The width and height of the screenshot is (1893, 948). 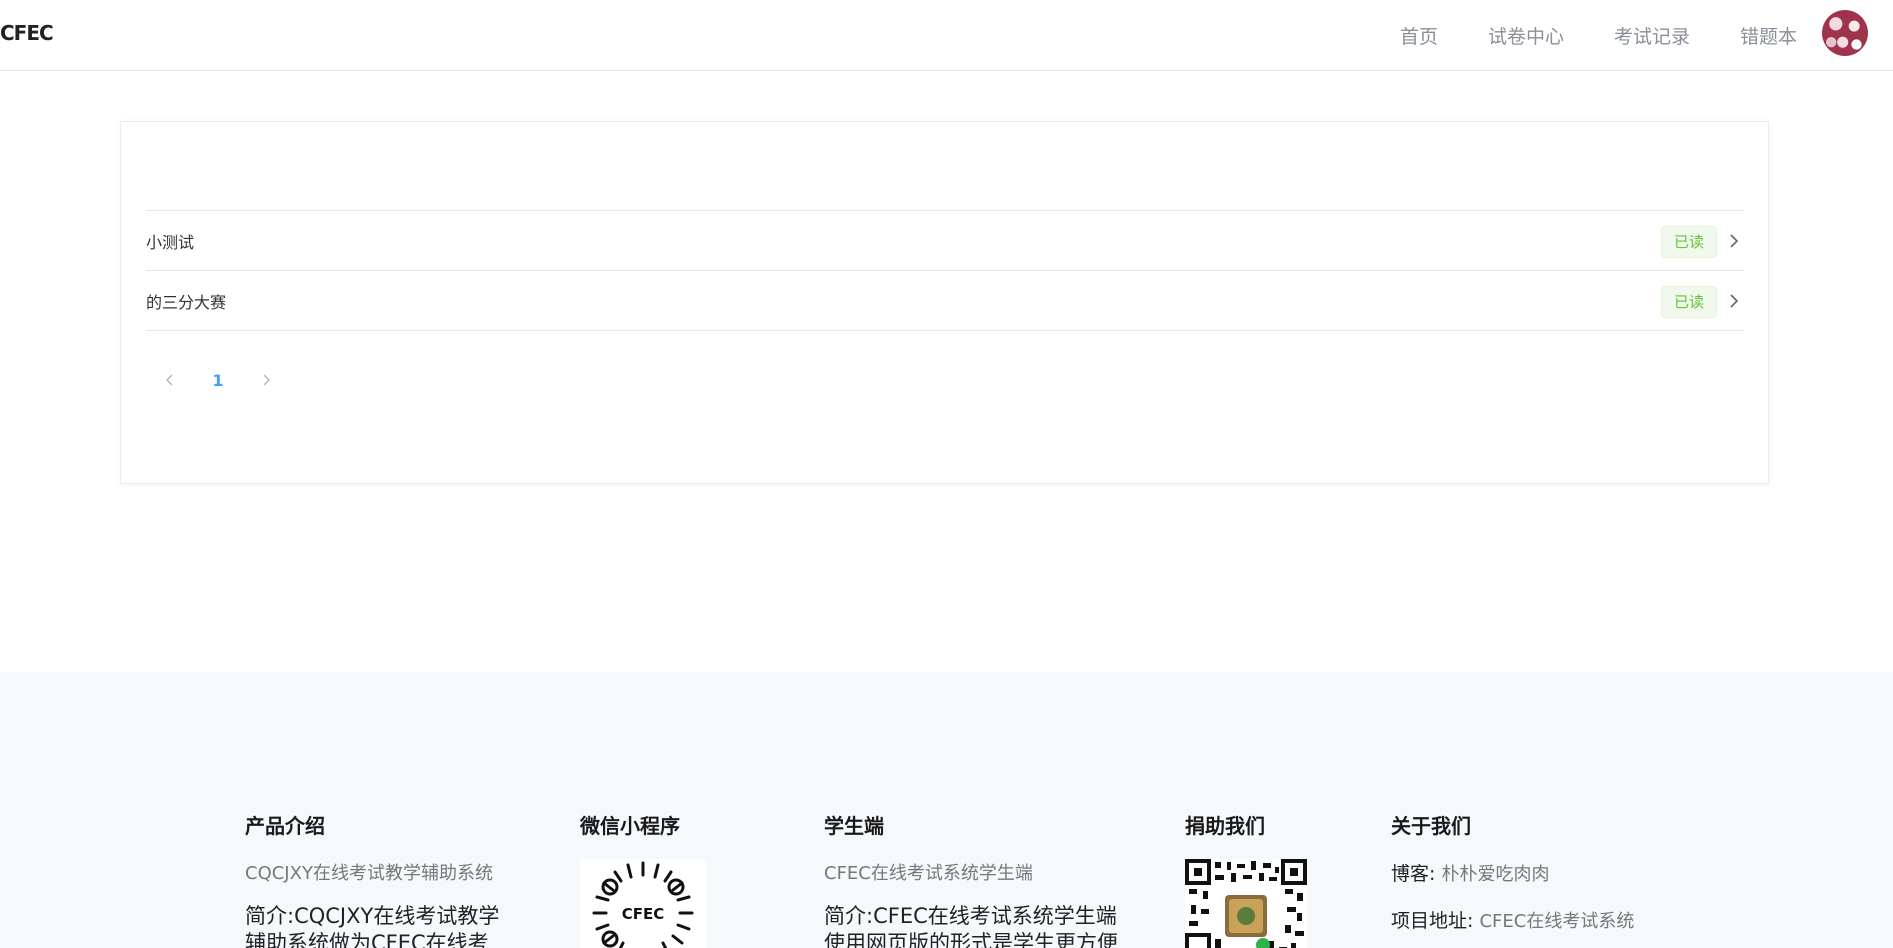 I want to click on main-nav: 首页 试卷中心 考试记录 错题本, so click(x=1573, y=35).